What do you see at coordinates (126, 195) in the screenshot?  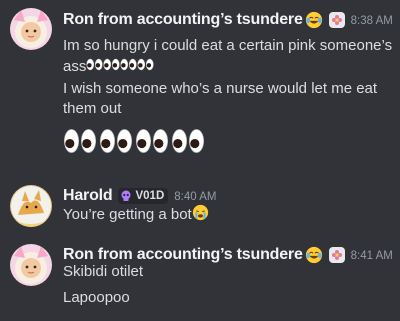 I see `skull-icon` at bounding box center [126, 195].